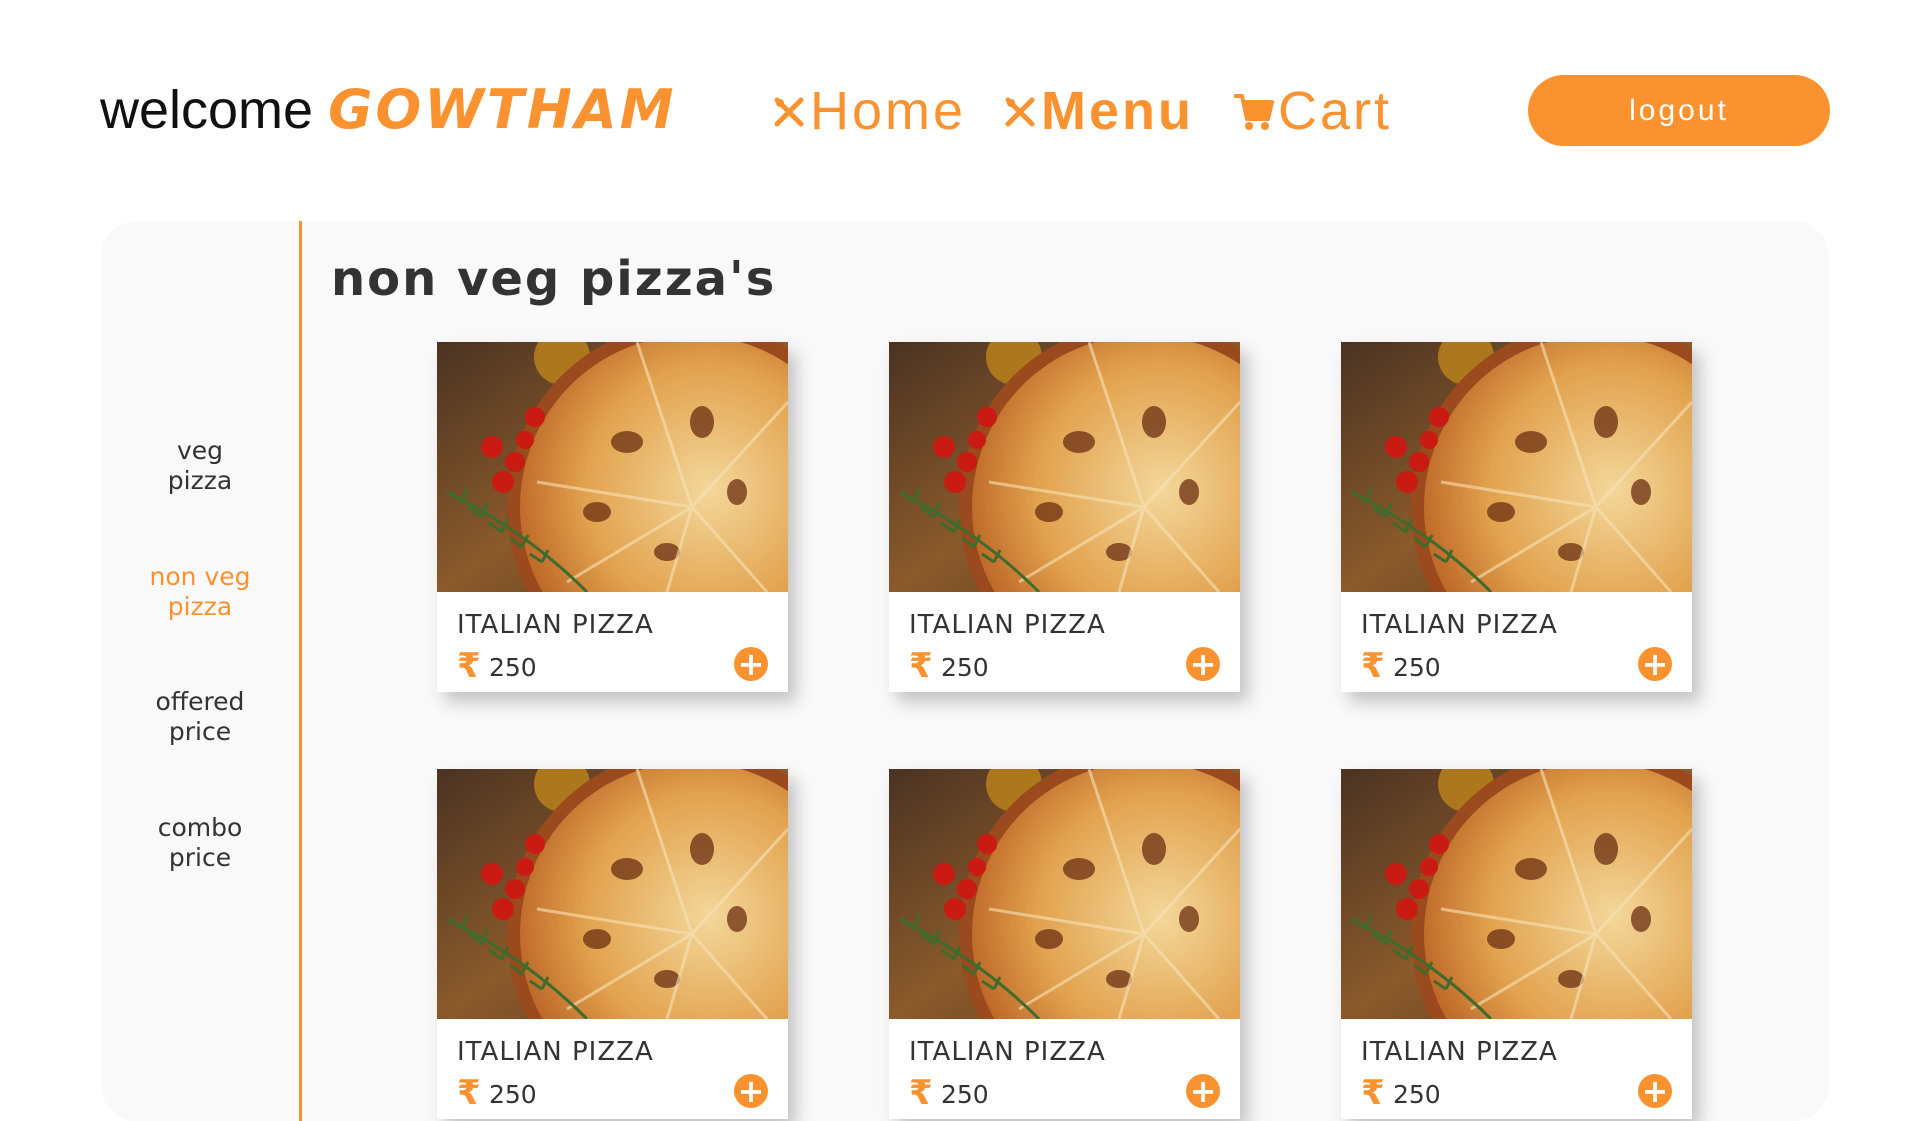 The image size is (1920, 1121). What do you see at coordinates (300, 671) in the screenshot?
I see `sidebar-divider` at bounding box center [300, 671].